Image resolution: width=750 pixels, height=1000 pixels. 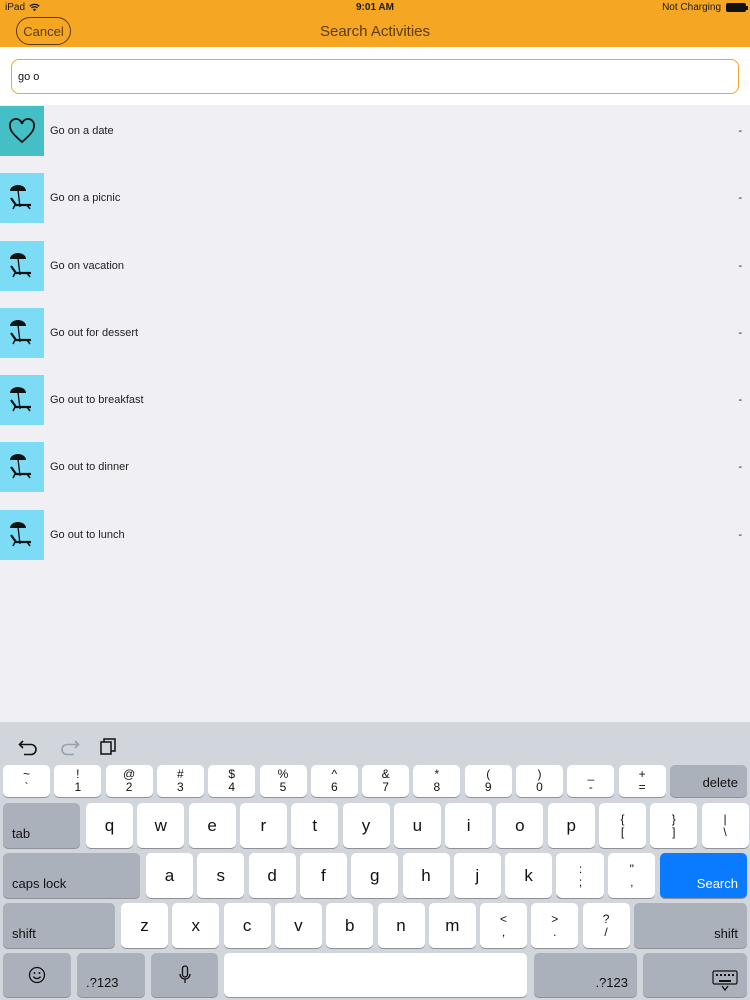 What do you see at coordinates (520, 825) in the screenshot?
I see `key-o: o` at bounding box center [520, 825].